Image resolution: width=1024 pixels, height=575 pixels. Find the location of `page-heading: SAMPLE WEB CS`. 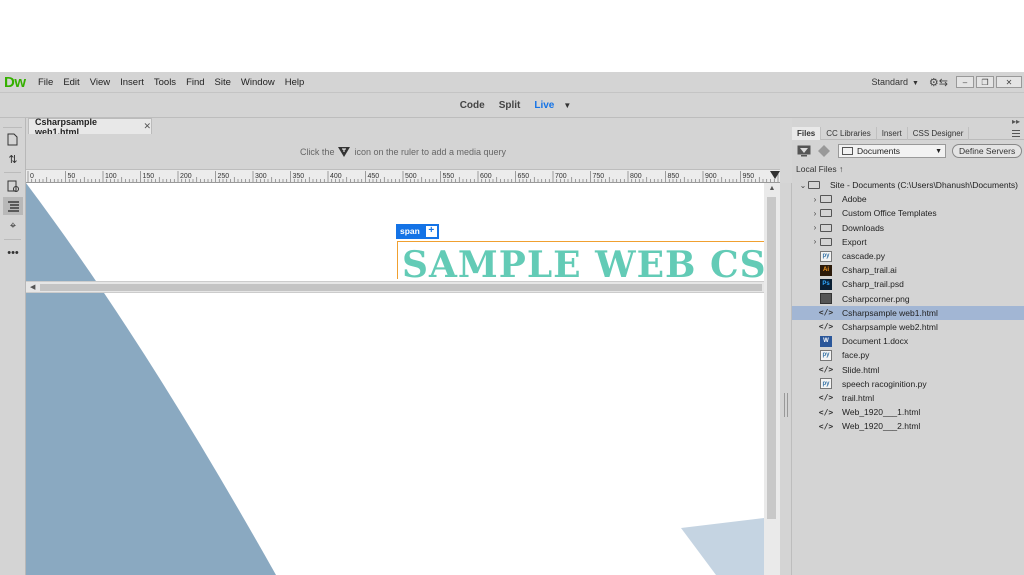

page-heading: SAMPLE WEB CS is located at coordinates (583, 261).